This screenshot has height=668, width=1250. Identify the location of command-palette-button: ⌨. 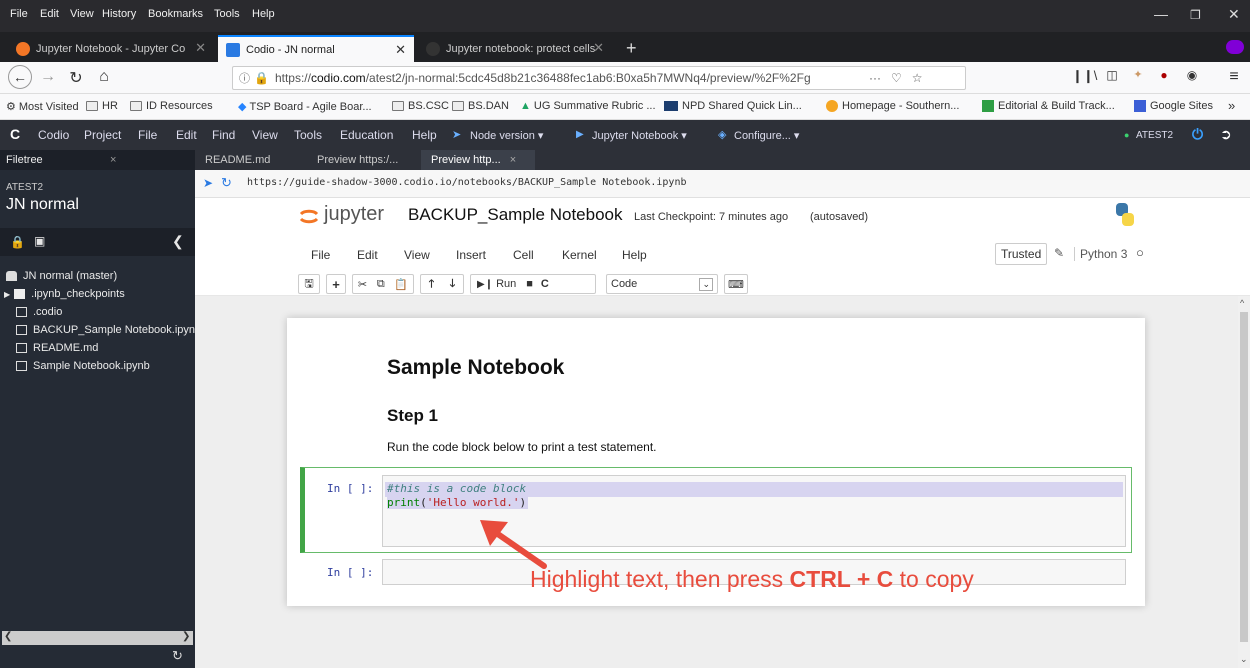
(736, 284).